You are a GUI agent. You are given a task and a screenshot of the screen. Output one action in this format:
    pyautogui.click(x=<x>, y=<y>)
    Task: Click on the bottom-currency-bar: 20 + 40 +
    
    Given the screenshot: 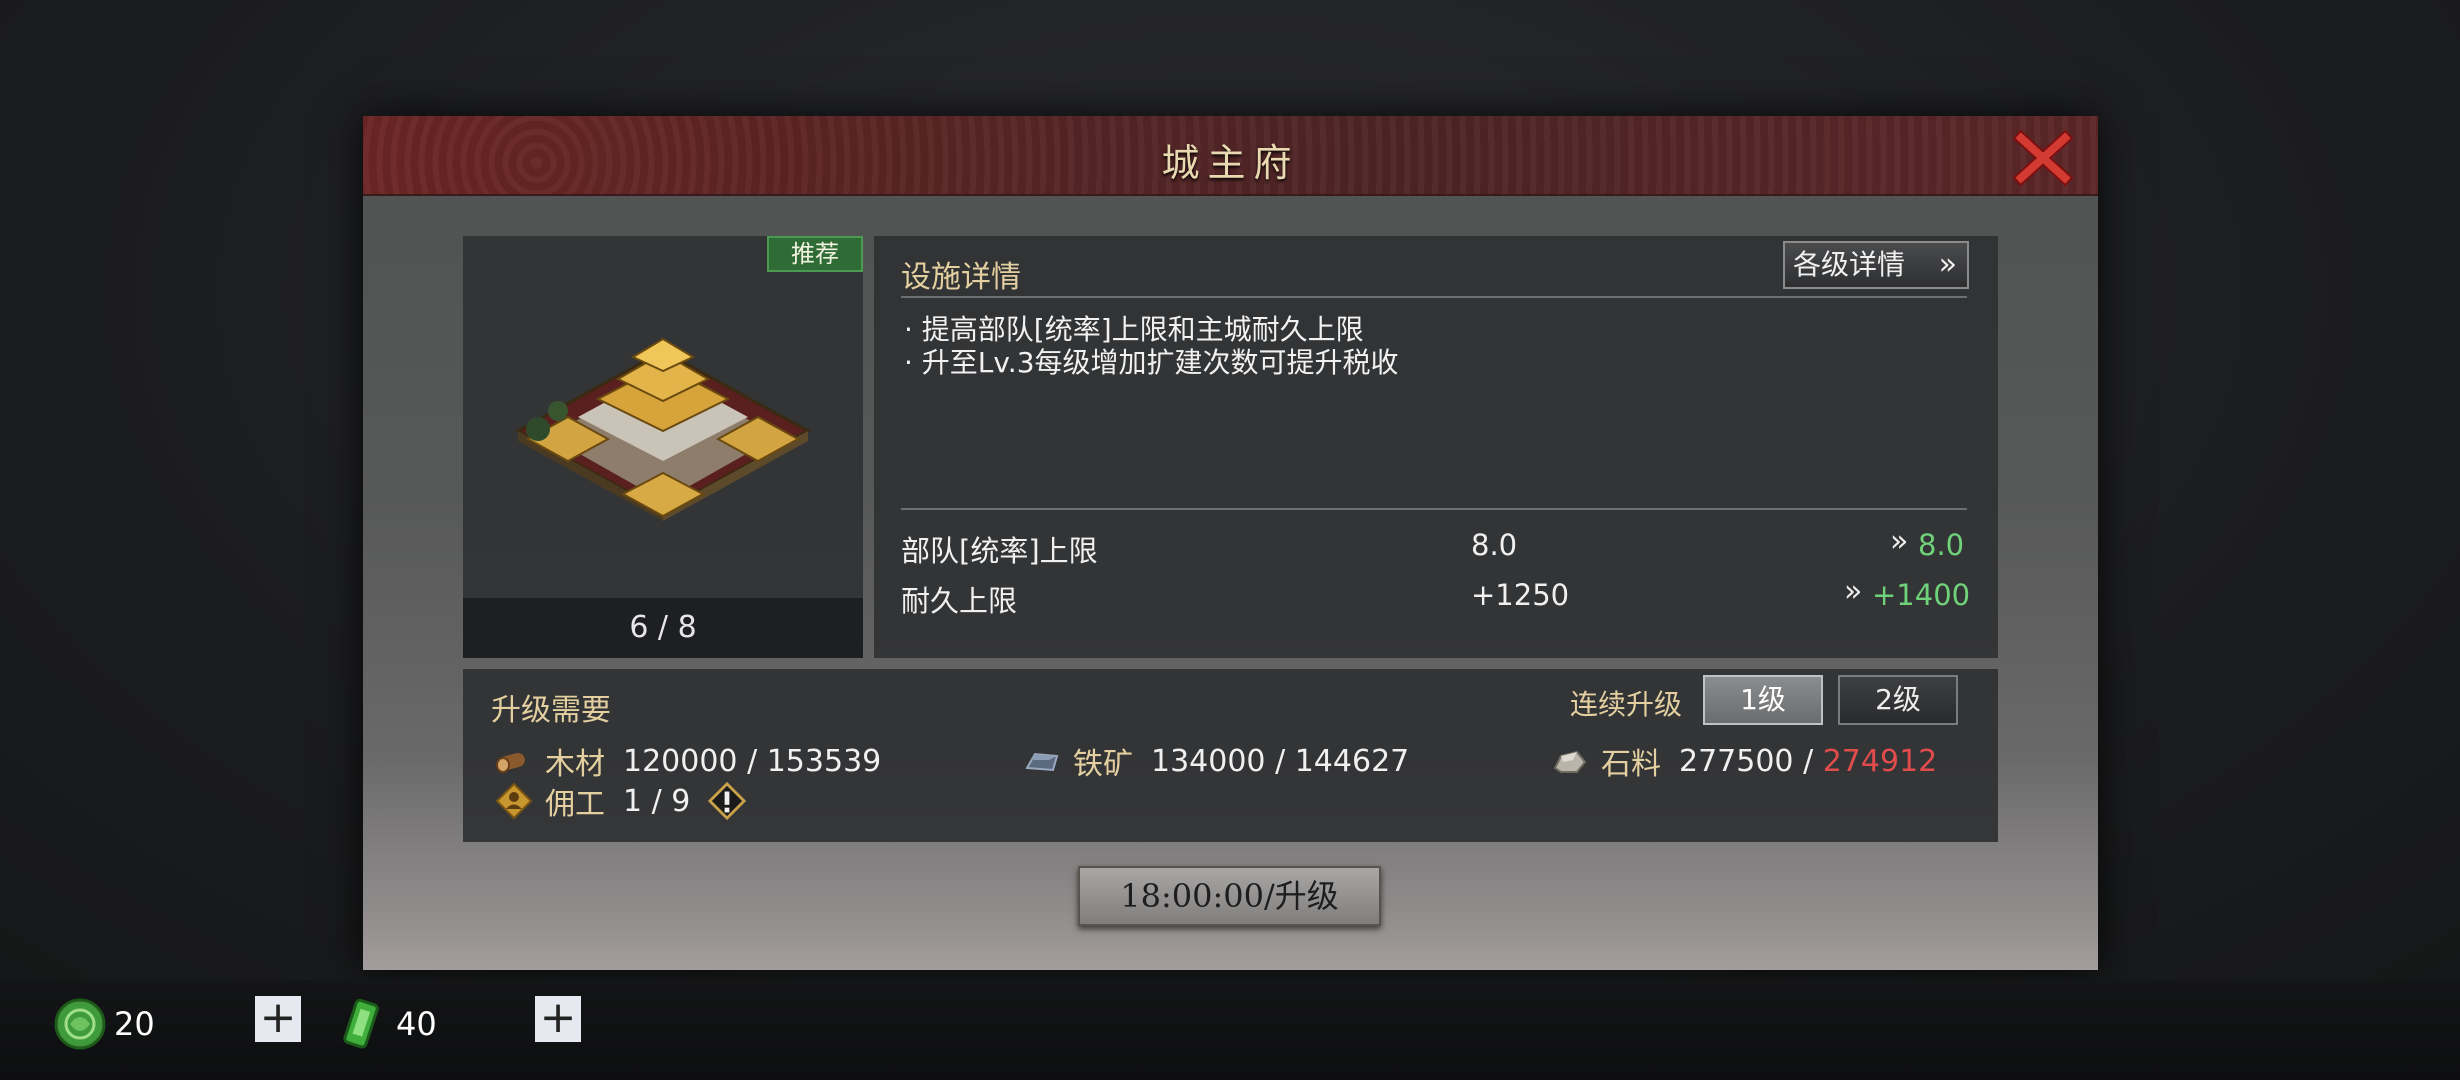 What is the action you would take?
    pyautogui.click(x=1230, y=1030)
    